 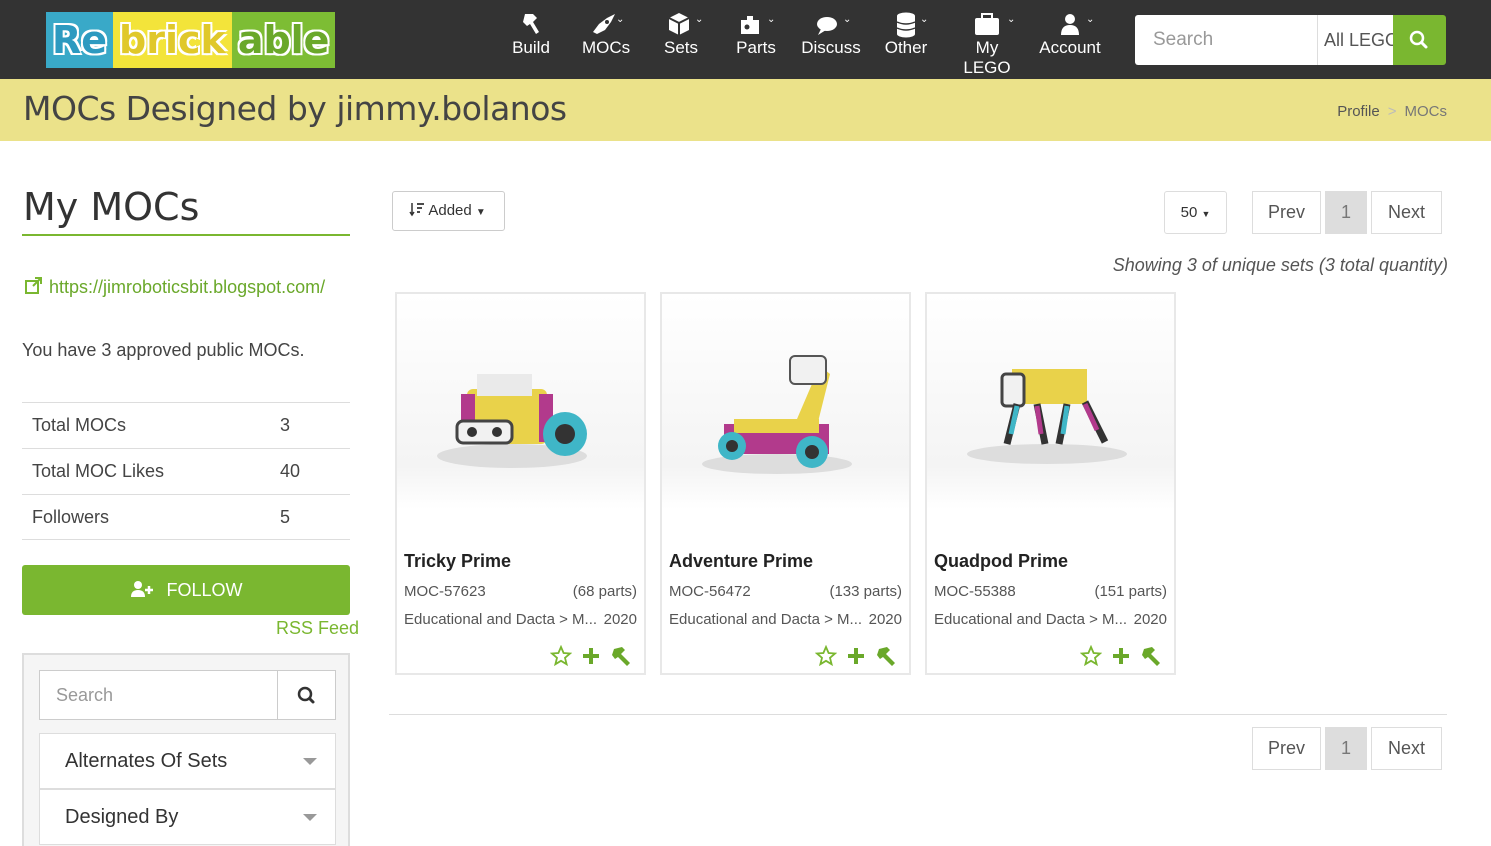 I want to click on logo-part-re: Re, so click(x=80, y=40).